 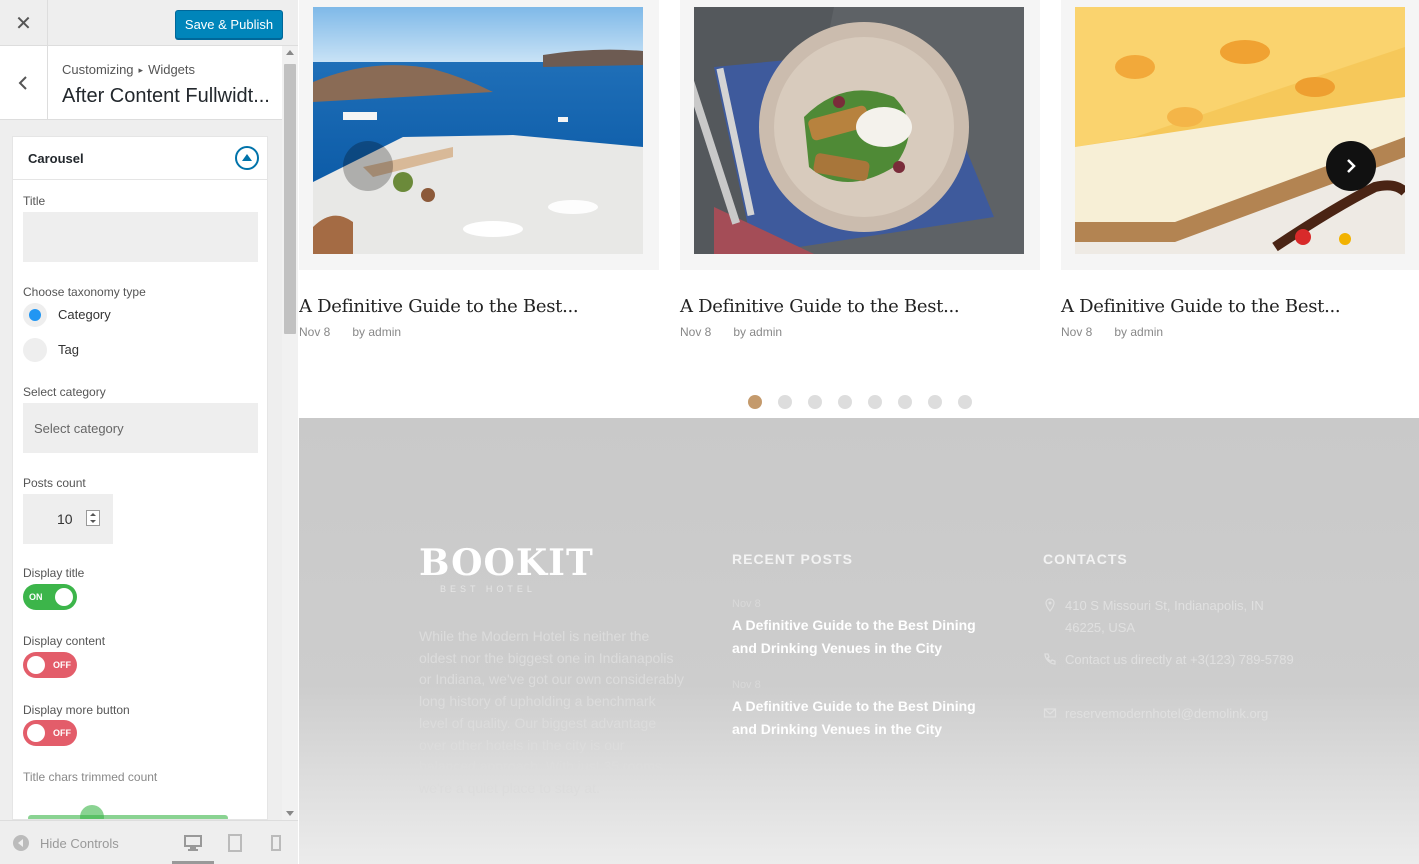 I want to click on mobile-icon, so click(x=276, y=843).